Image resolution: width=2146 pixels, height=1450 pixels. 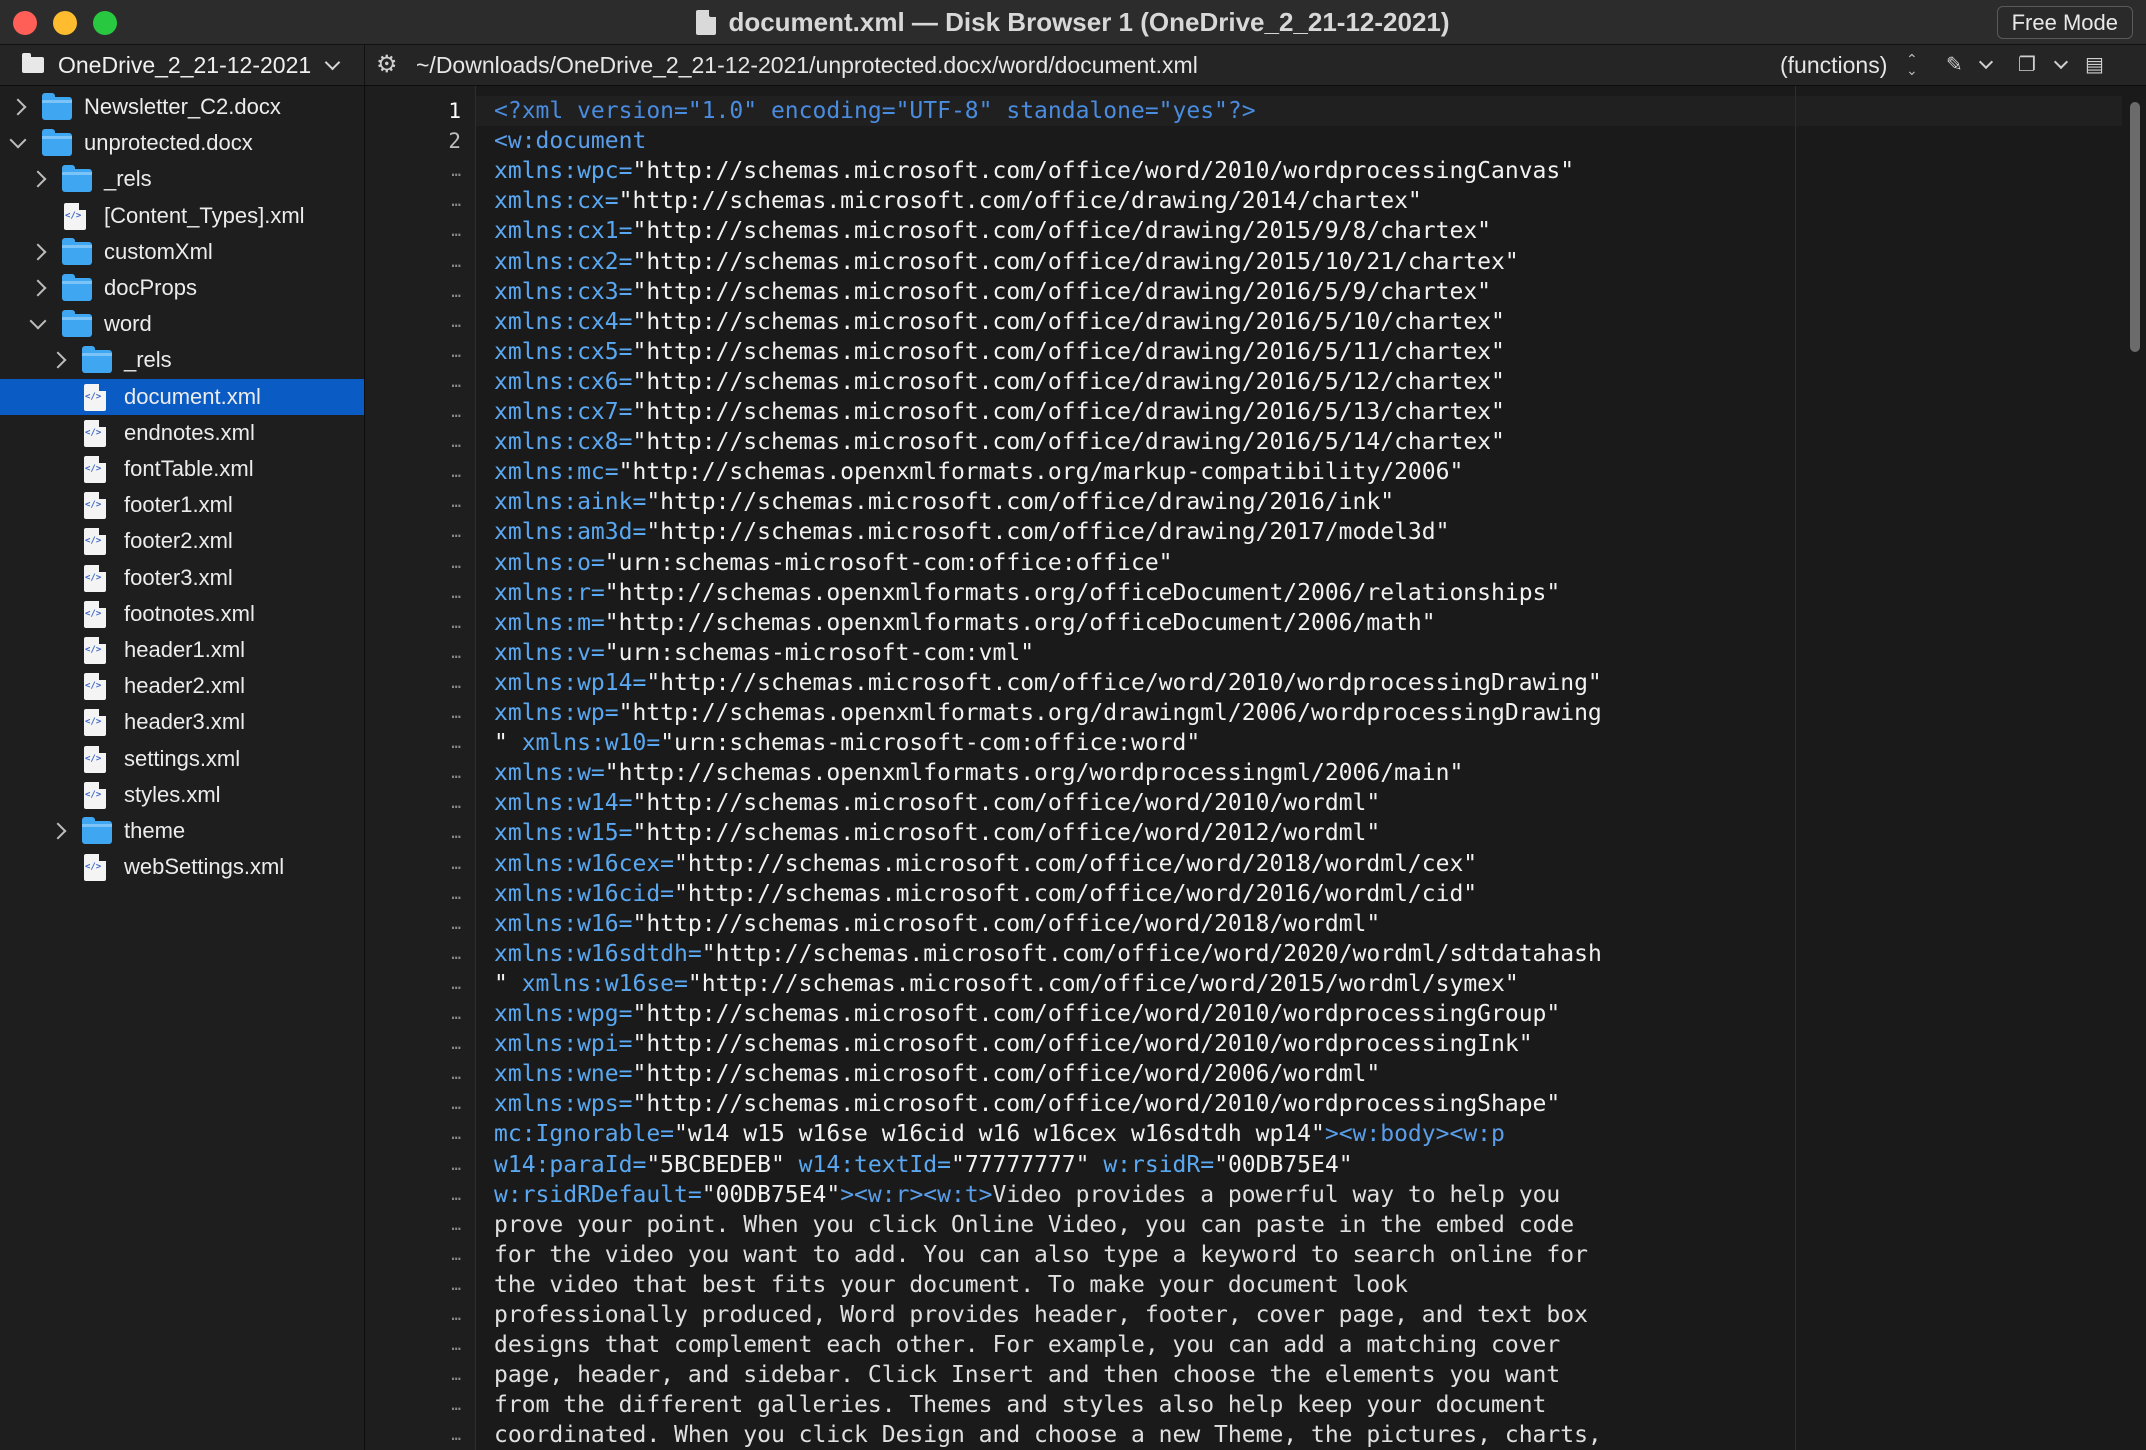 What do you see at coordinates (1833, 65) in the screenshot?
I see `functions-popup: (functions)` at bounding box center [1833, 65].